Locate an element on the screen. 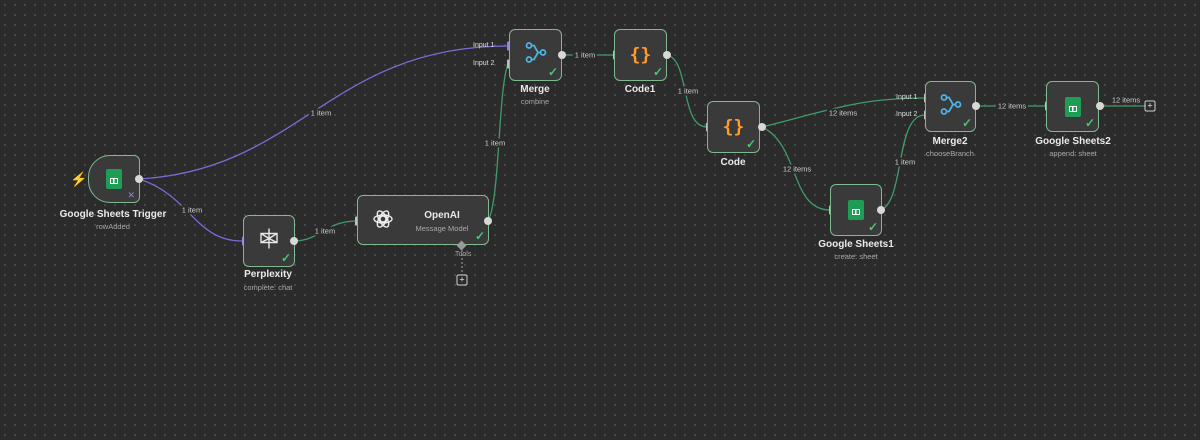  node-title: Google Sheets Trigger is located at coordinates (113, 214).